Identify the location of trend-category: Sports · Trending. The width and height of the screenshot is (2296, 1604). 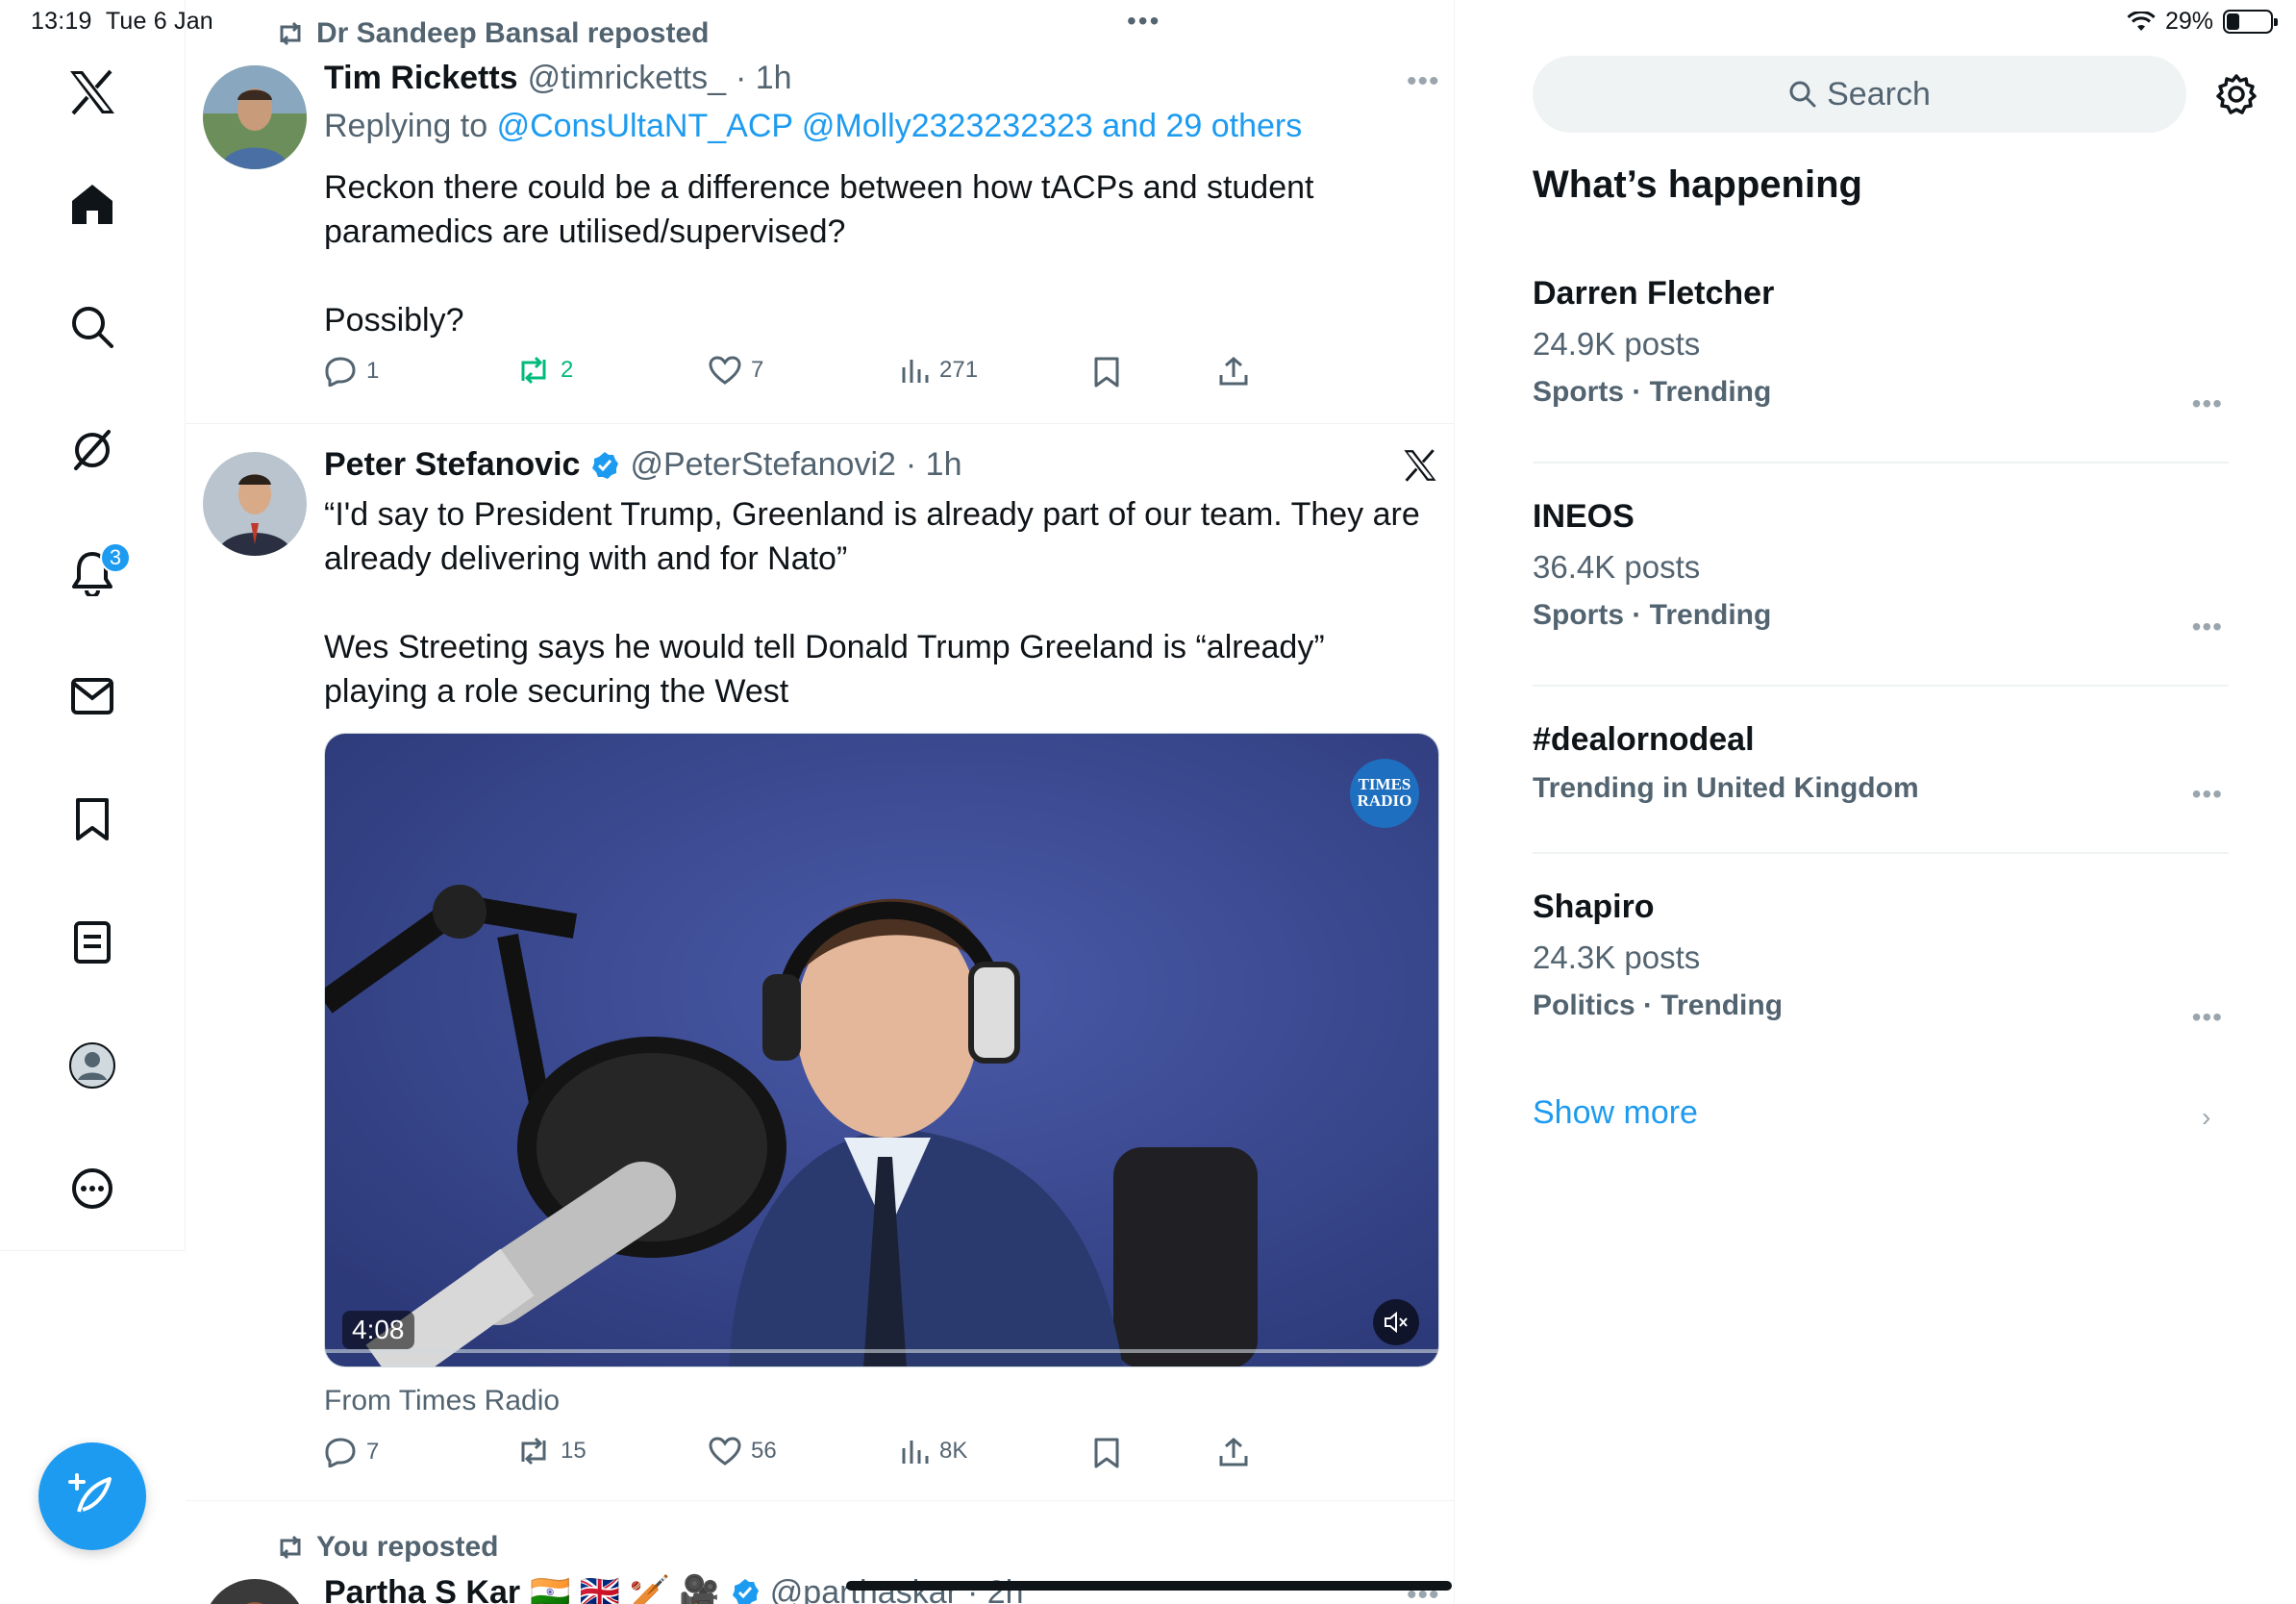
(1652, 615).